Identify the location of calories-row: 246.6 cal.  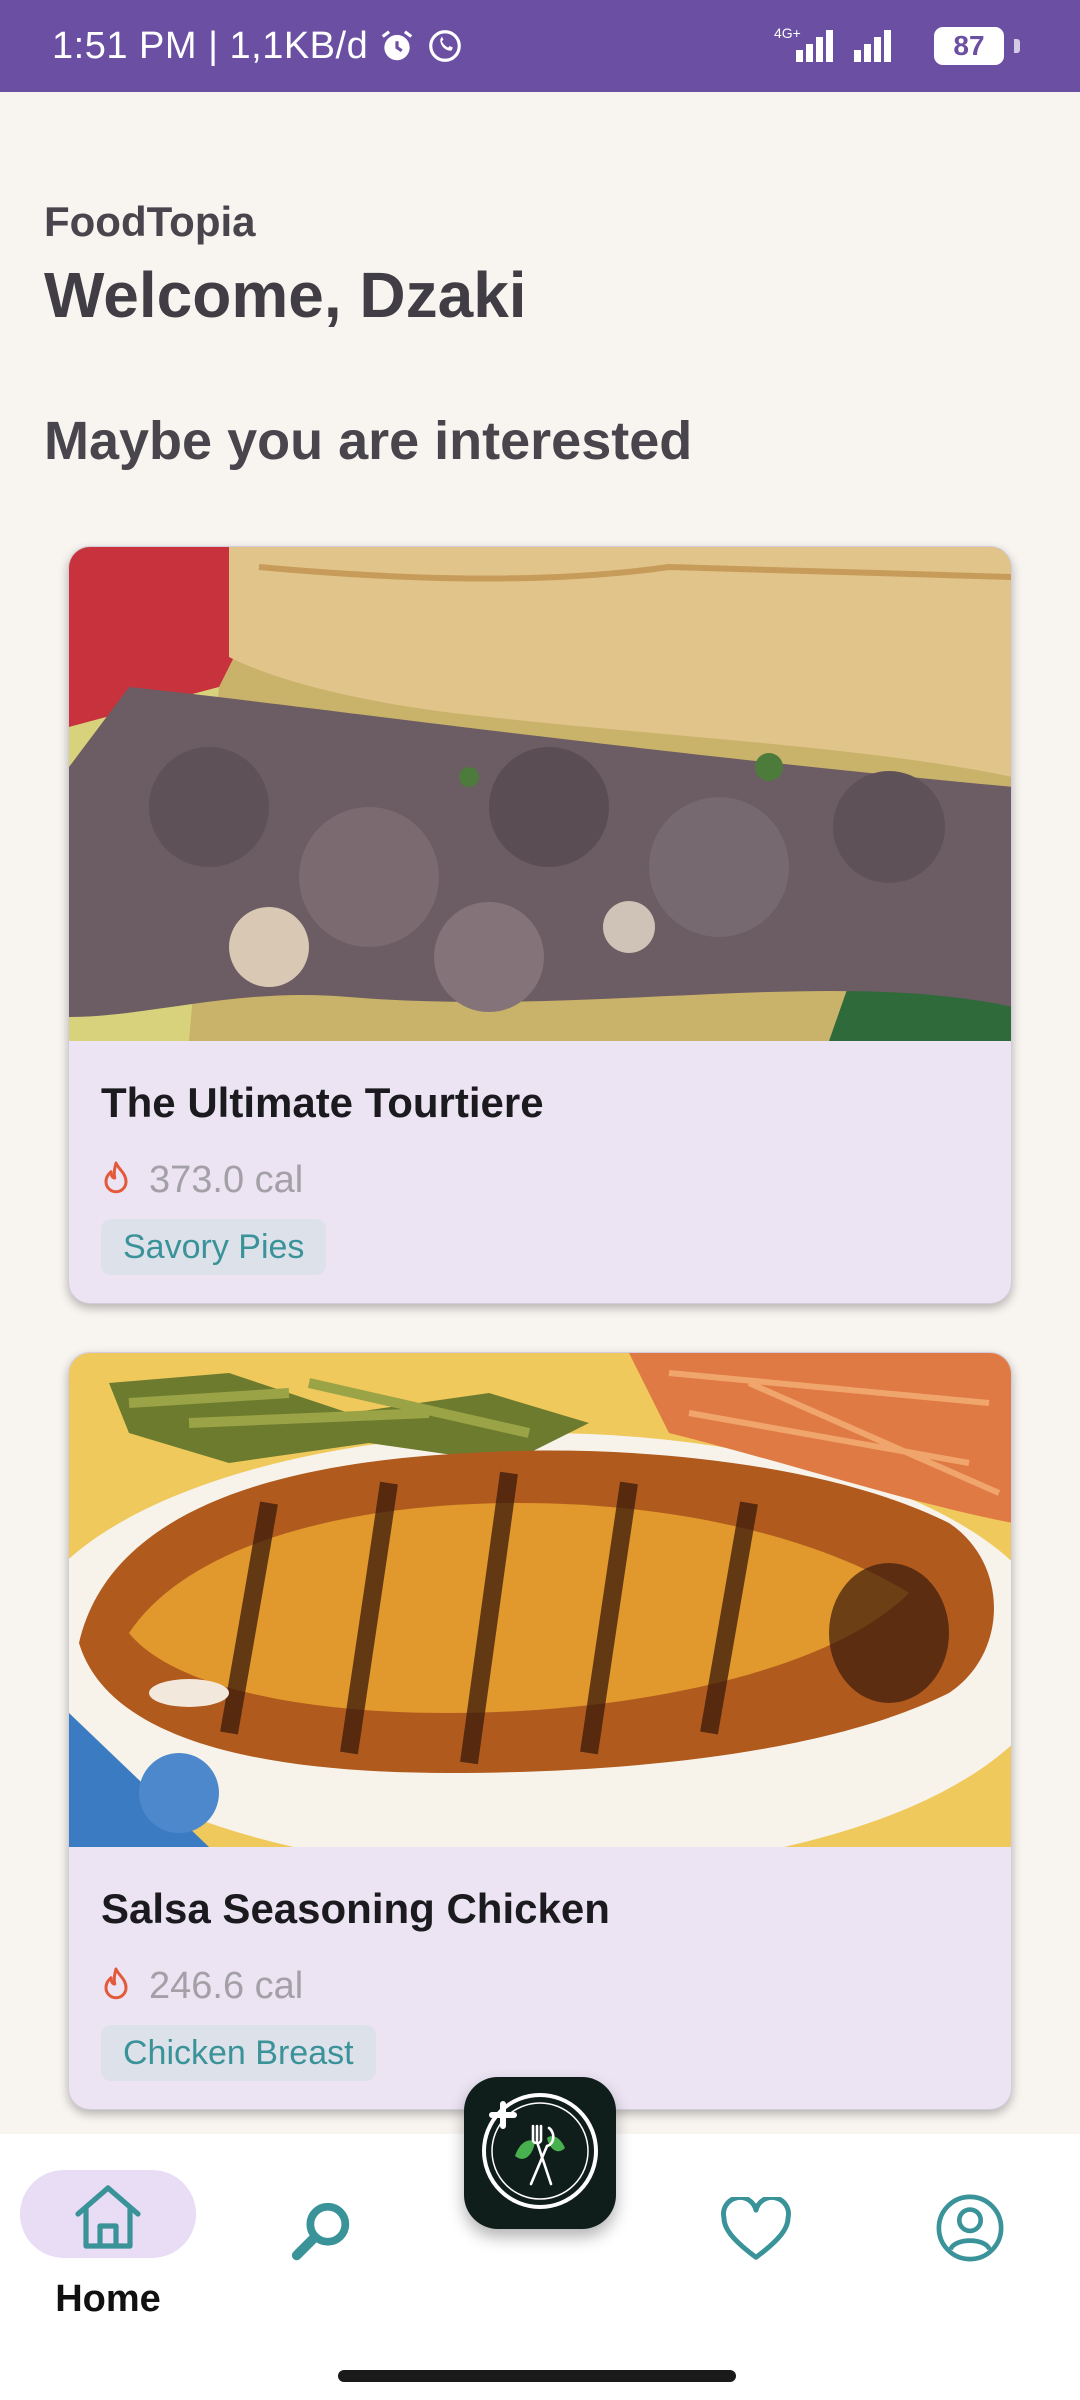
(202, 1986).